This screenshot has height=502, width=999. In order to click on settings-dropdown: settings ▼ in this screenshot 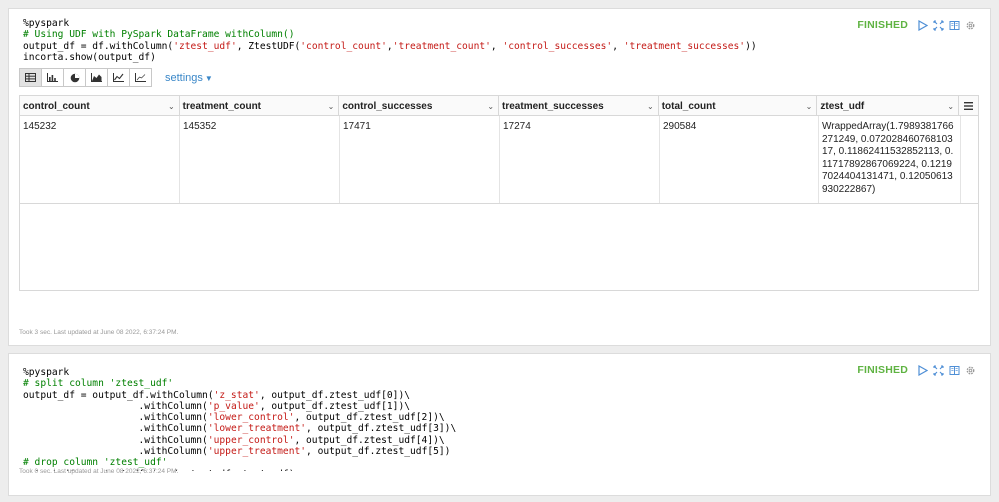, I will do `click(189, 78)`.